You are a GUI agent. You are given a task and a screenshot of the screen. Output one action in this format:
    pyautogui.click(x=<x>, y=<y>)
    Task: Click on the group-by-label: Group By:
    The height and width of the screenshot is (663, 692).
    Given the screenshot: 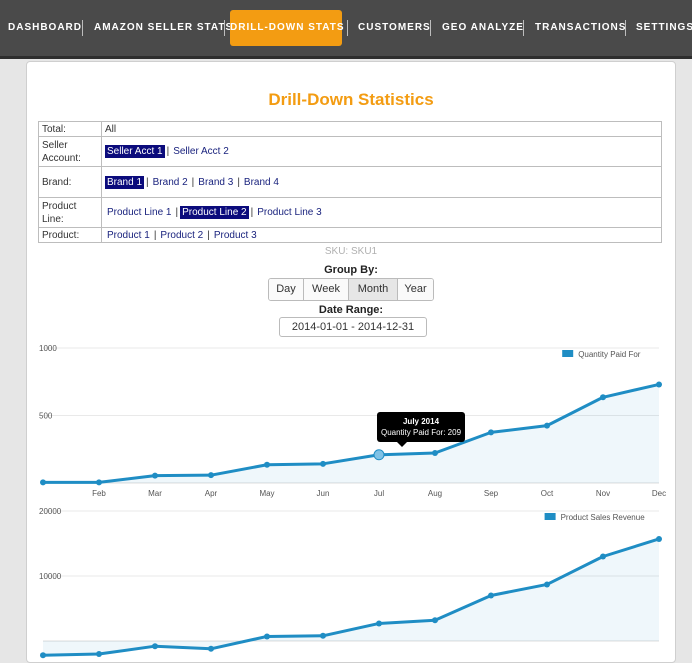 What is the action you would take?
    pyautogui.click(x=351, y=270)
    